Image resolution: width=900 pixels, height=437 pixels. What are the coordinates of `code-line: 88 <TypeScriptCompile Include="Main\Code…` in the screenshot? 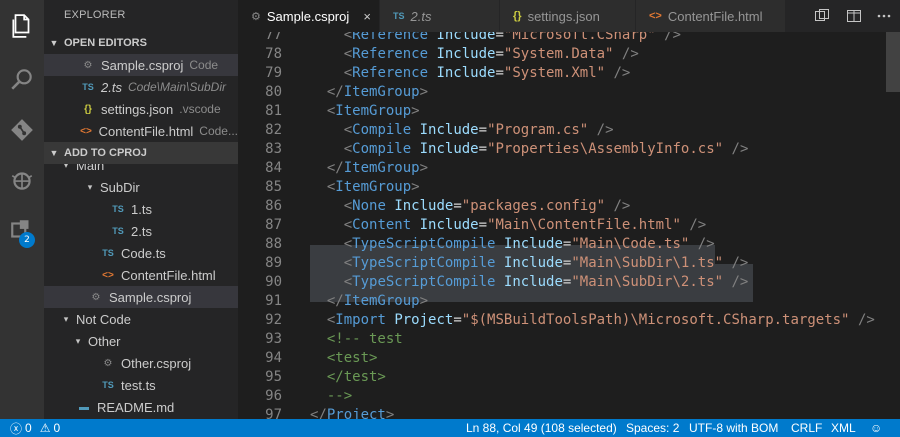 It's located at (569, 244).